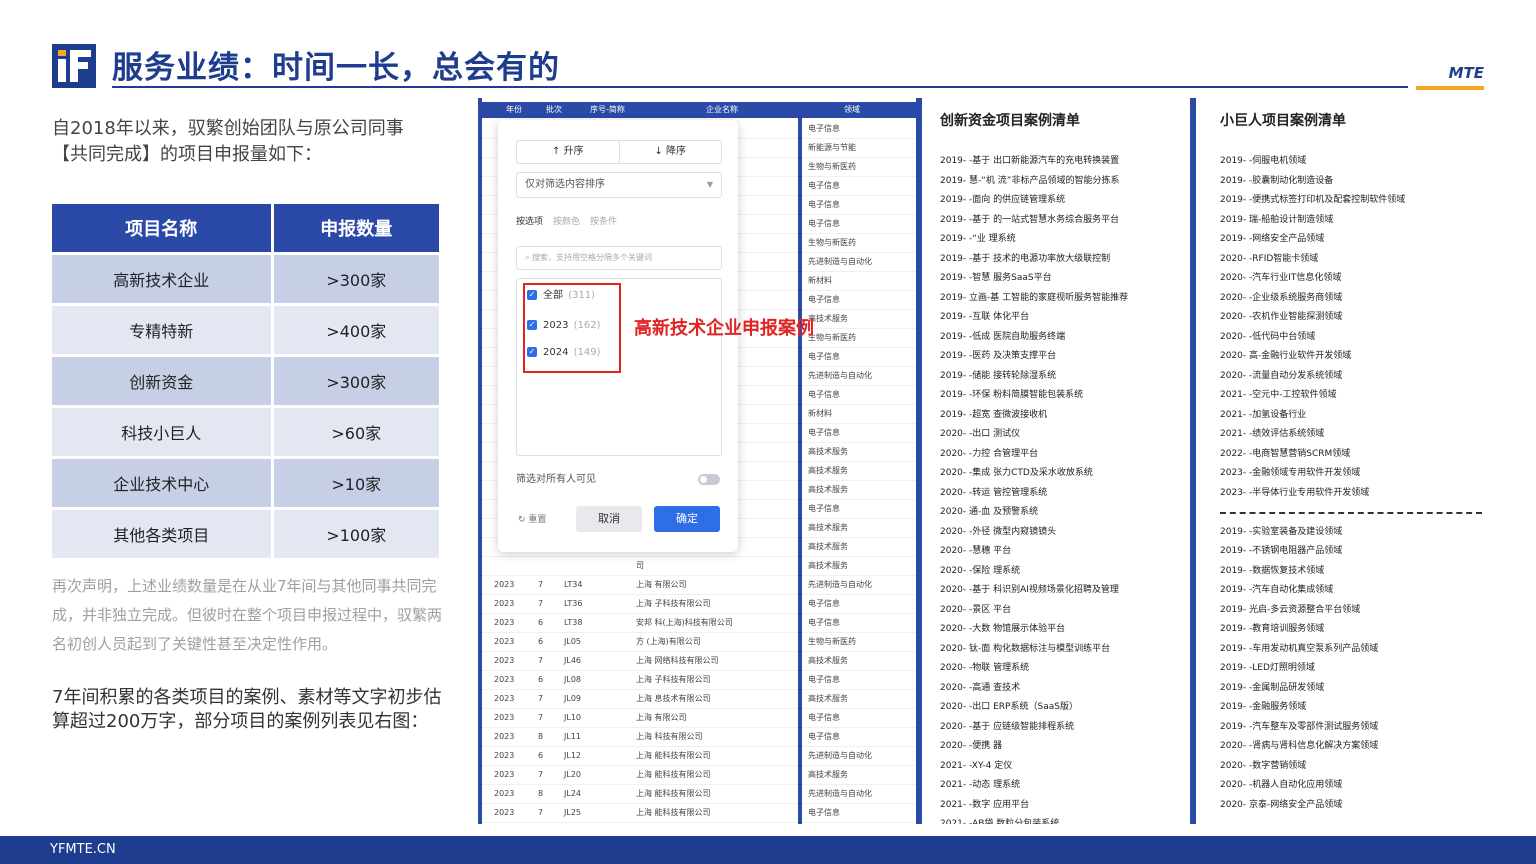  I want to click on sheet-cell: 新材料, so click(820, 413).